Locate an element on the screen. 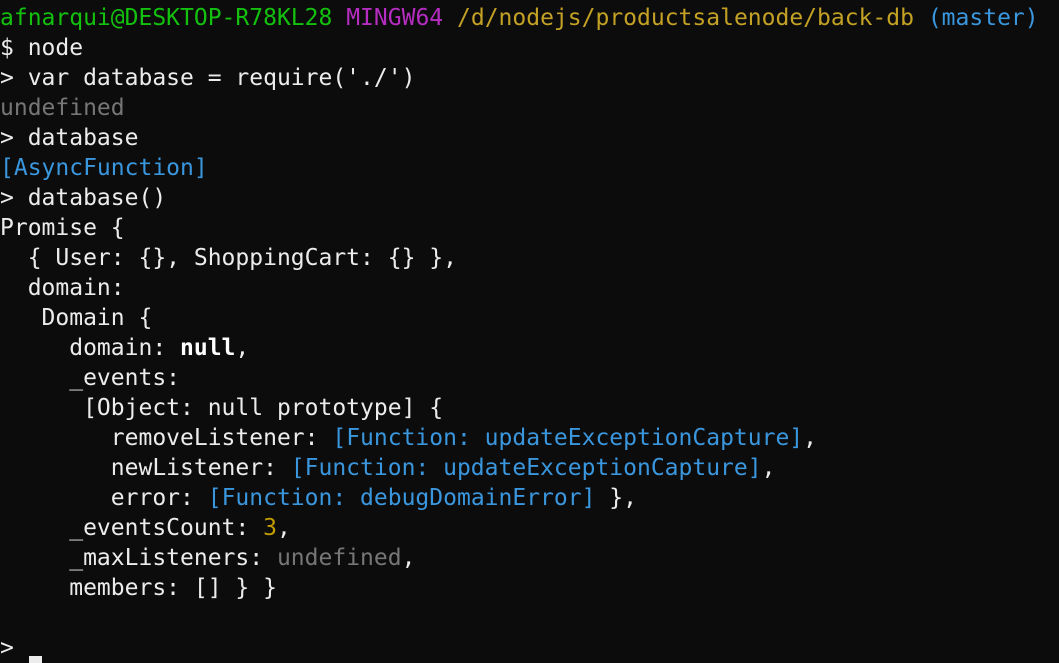 Image resolution: width=1059 pixels, height=663 pixels. terminal-text: > is located at coordinates (14, 648).